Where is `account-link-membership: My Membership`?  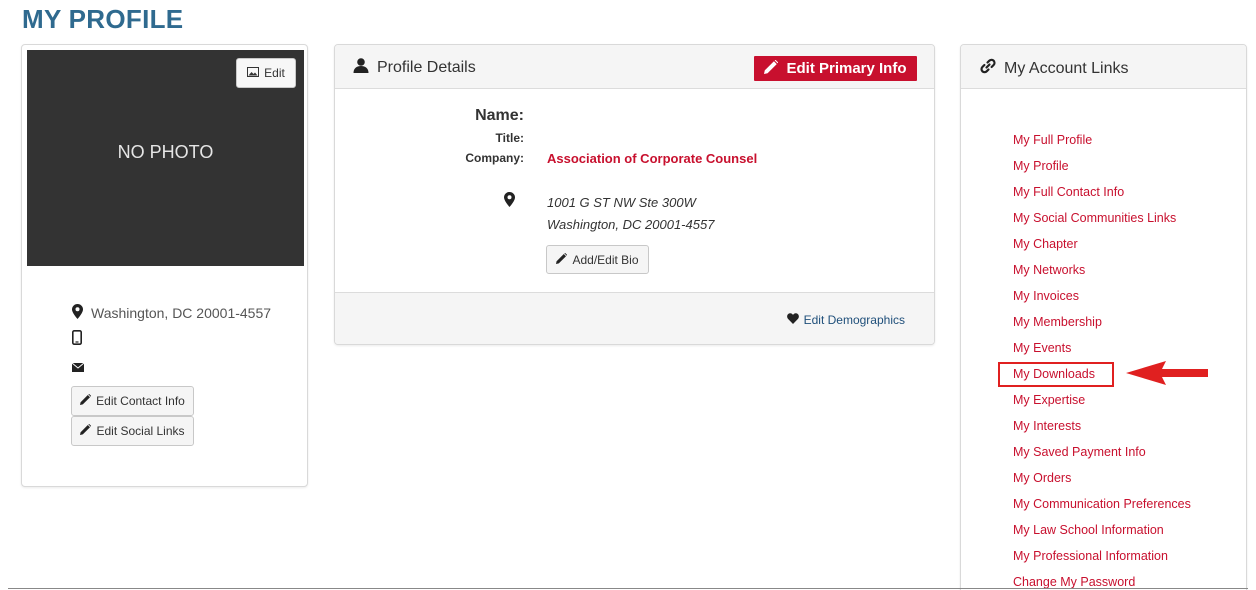 account-link-membership: My Membership is located at coordinates (1102, 327).